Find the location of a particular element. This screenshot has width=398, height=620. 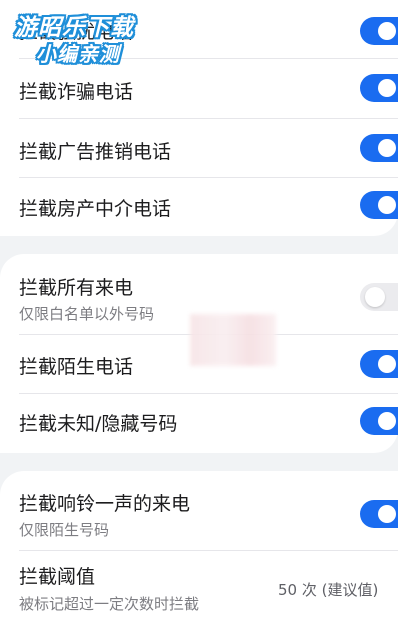

watermark-logo: 游昭乐下载 小编亲测 is located at coordinates (84, 37).